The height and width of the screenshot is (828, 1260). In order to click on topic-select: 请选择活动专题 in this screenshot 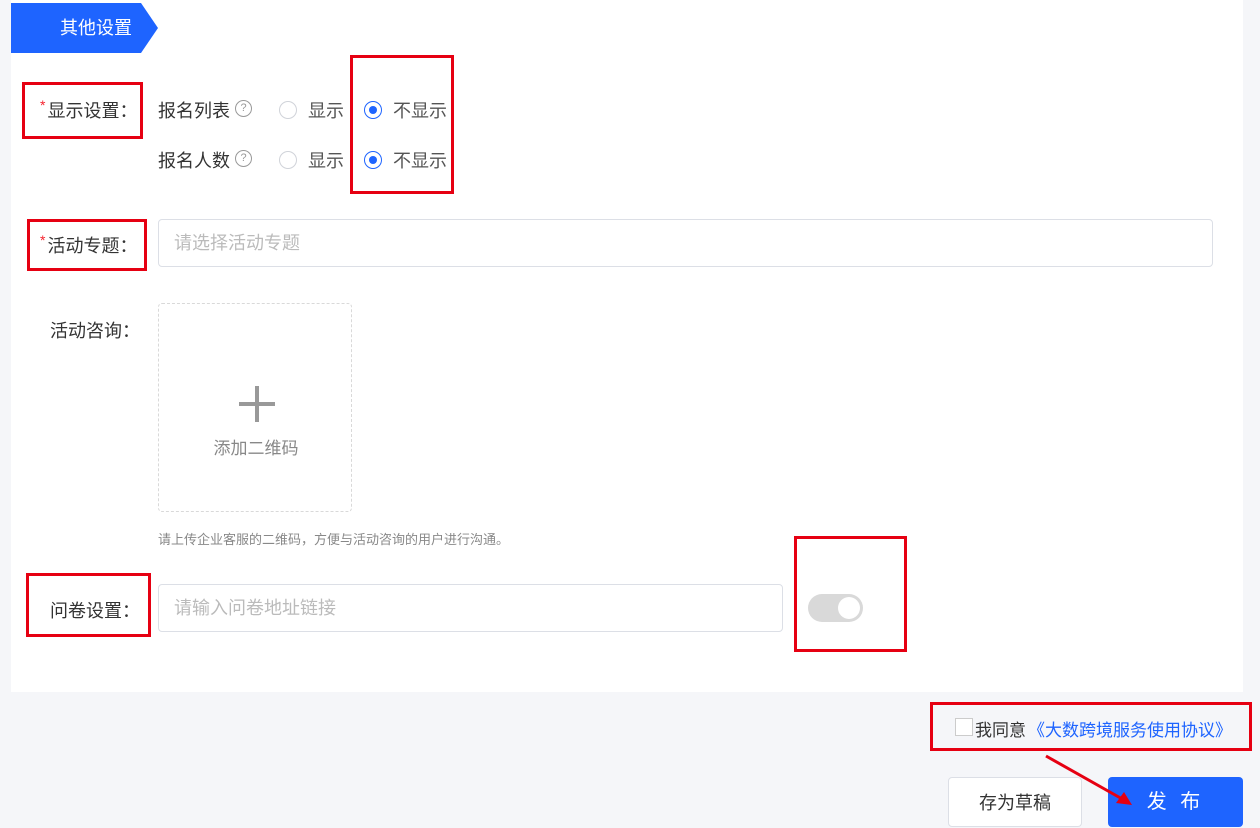, I will do `click(685, 243)`.